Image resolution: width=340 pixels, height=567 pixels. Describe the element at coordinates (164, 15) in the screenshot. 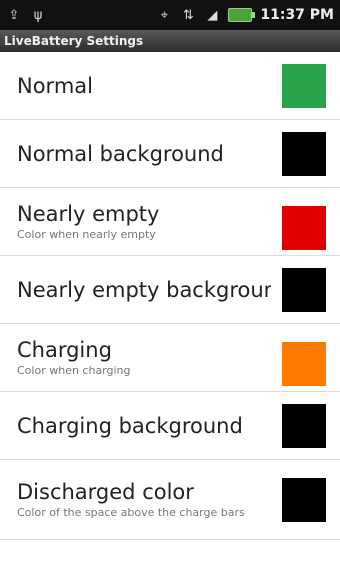

I see `gps-icon: ⌖` at that location.